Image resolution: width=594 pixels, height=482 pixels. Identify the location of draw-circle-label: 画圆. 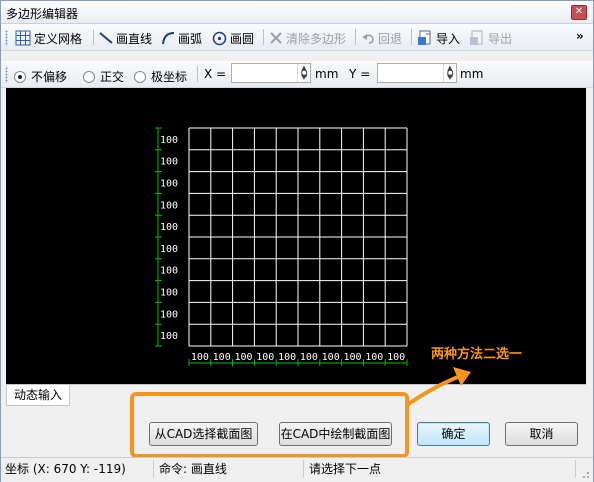
(242, 38).